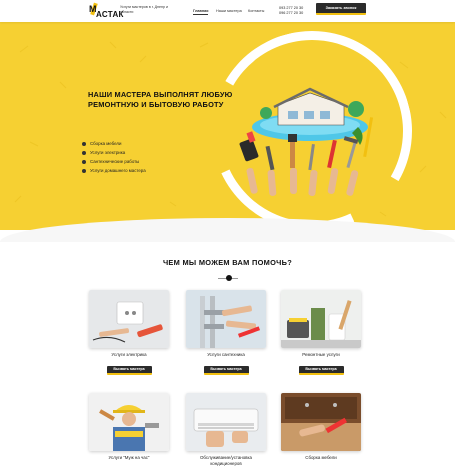 Image resolution: width=455 pixels, height=475 pixels. What do you see at coordinates (226, 460) in the screenshot?
I see `card-label: Обслуживание/установка кондиционеров` at bounding box center [226, 460].